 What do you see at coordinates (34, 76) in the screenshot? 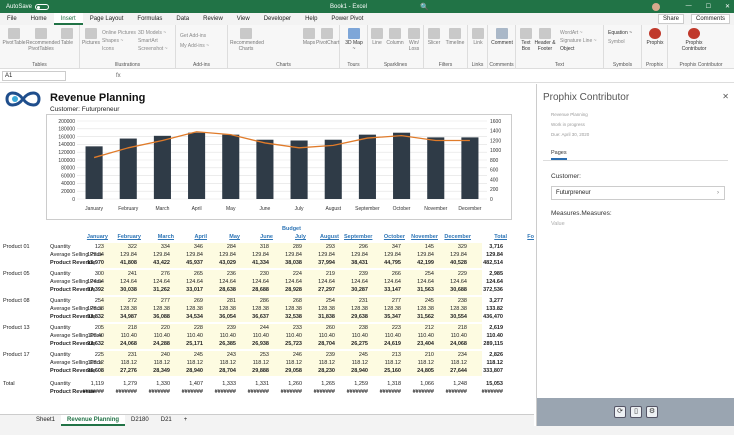
I see `name-box: A1` at bounding box center [34, 76].